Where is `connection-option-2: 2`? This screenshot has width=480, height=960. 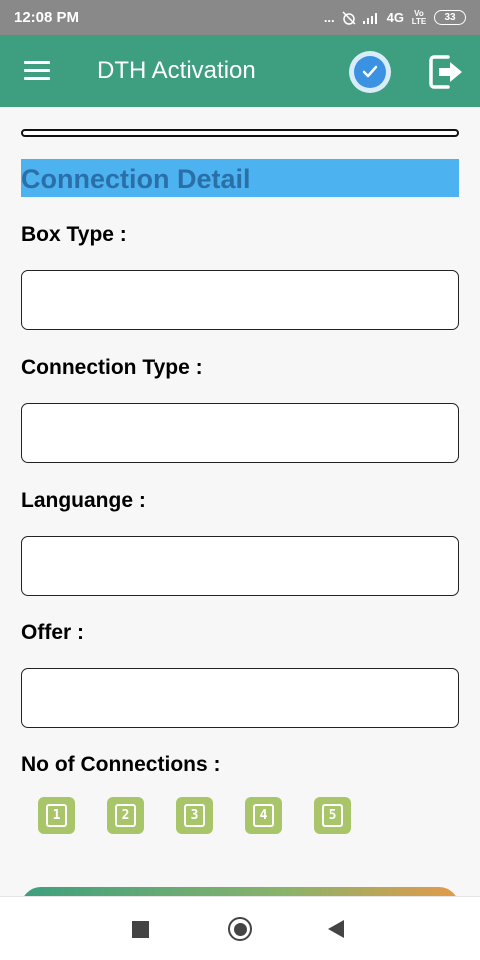 connection-option-2: 2 is located at coordinates (125, 815).